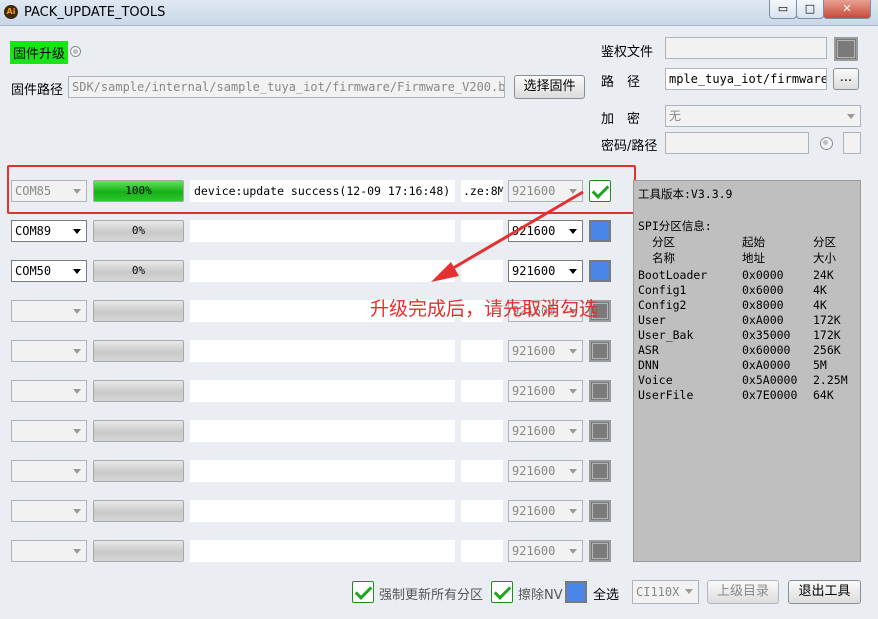 This screenshot has height=619, width=878. What do you see at coordinates (439, 13) in the screenshot?
I see `title-bar: Ai PACK_UPDATE_TOOLS ▭ □ ✕` at bounding box center [439, 13].